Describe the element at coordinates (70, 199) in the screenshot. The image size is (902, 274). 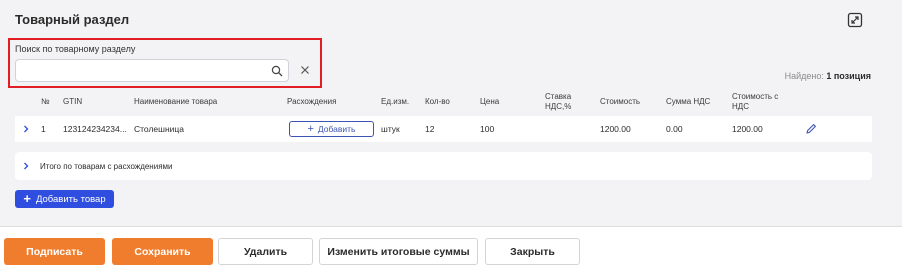
I see `add-goods-label: Добавить товар` at that location.